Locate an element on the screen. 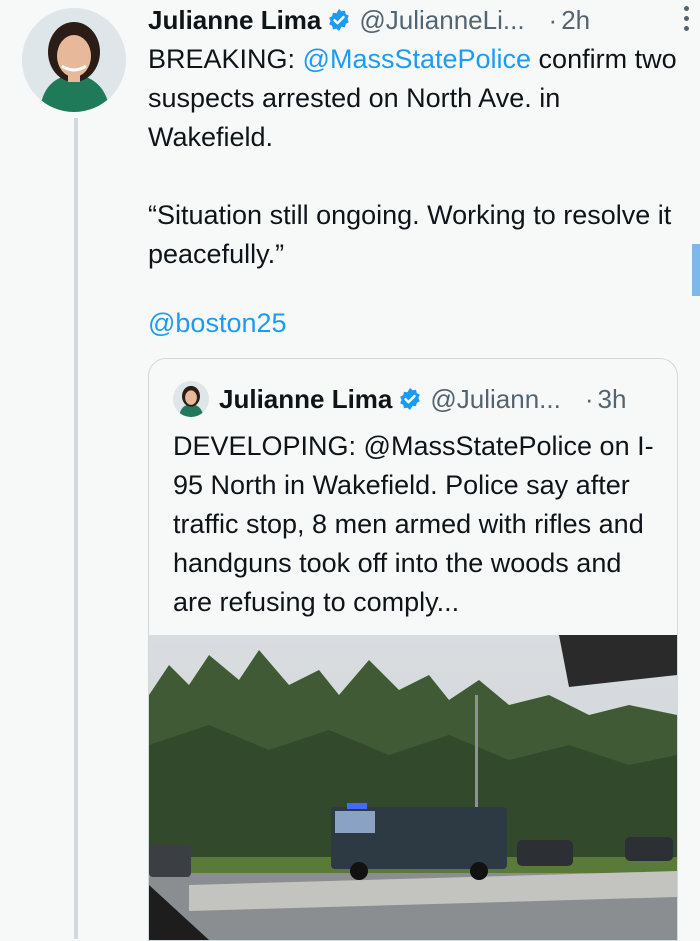 The width and height of the screenshot is (700, 941). thread-connector-line is located at coordinates (76, 528).